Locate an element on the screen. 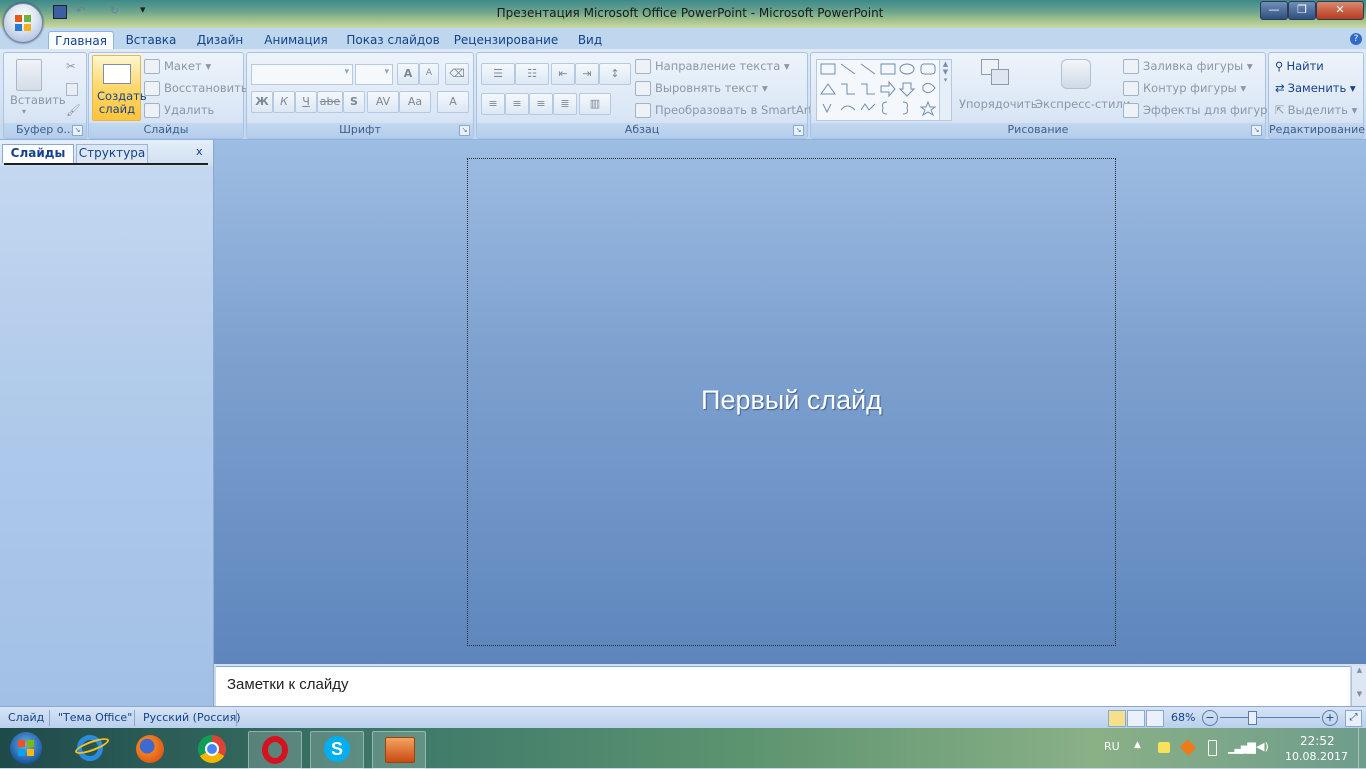 The width and height of the screenshot is (1366, 769). grow-font-button: A is located at coordinates (408, 74).